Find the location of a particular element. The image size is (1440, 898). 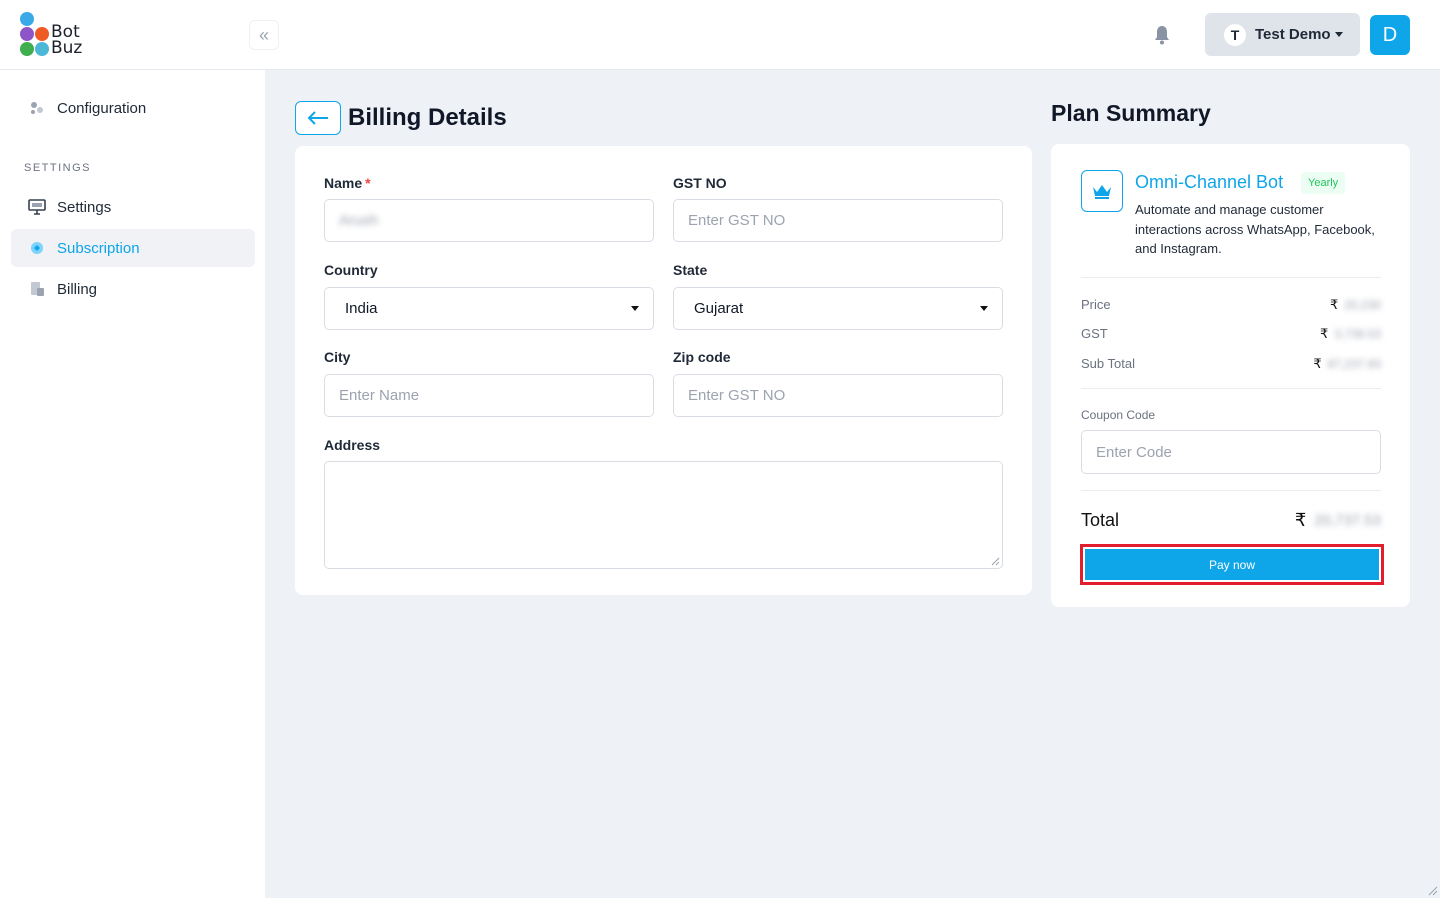

sidebar-item-settings: Settings is located at coordinates (133, 207).